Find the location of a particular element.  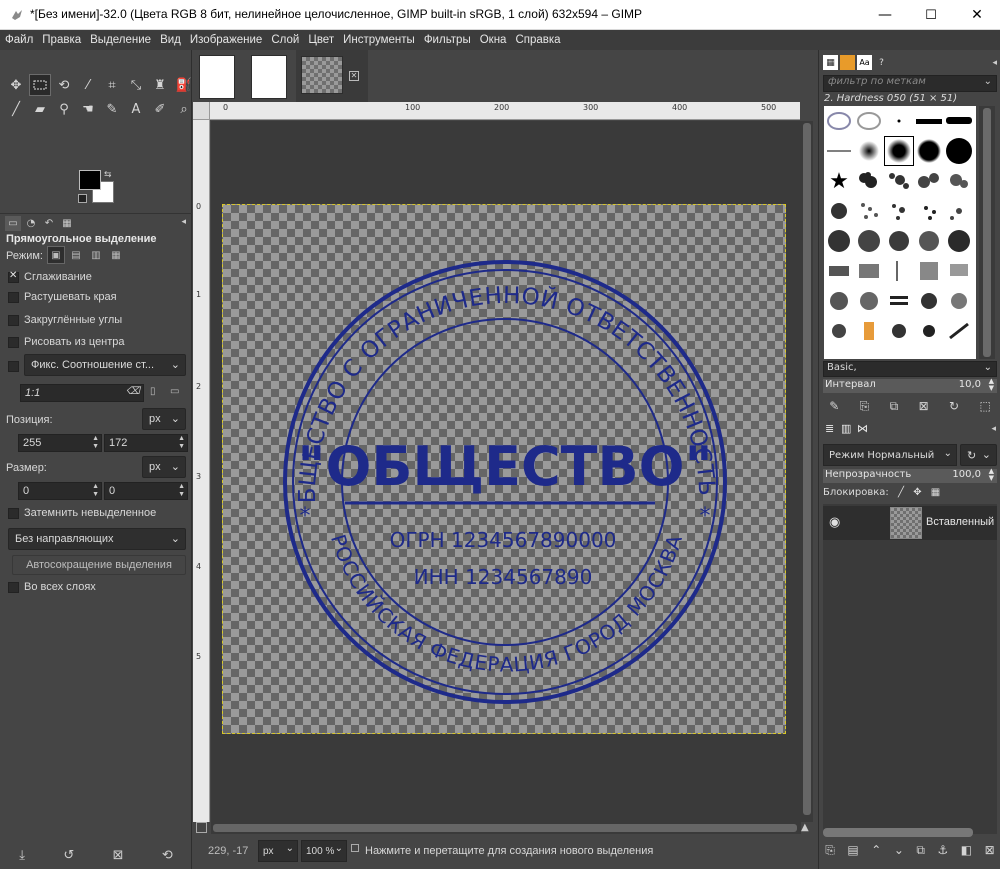

open-as-image-icon: ⬚ is located at coordinates (984, 406).